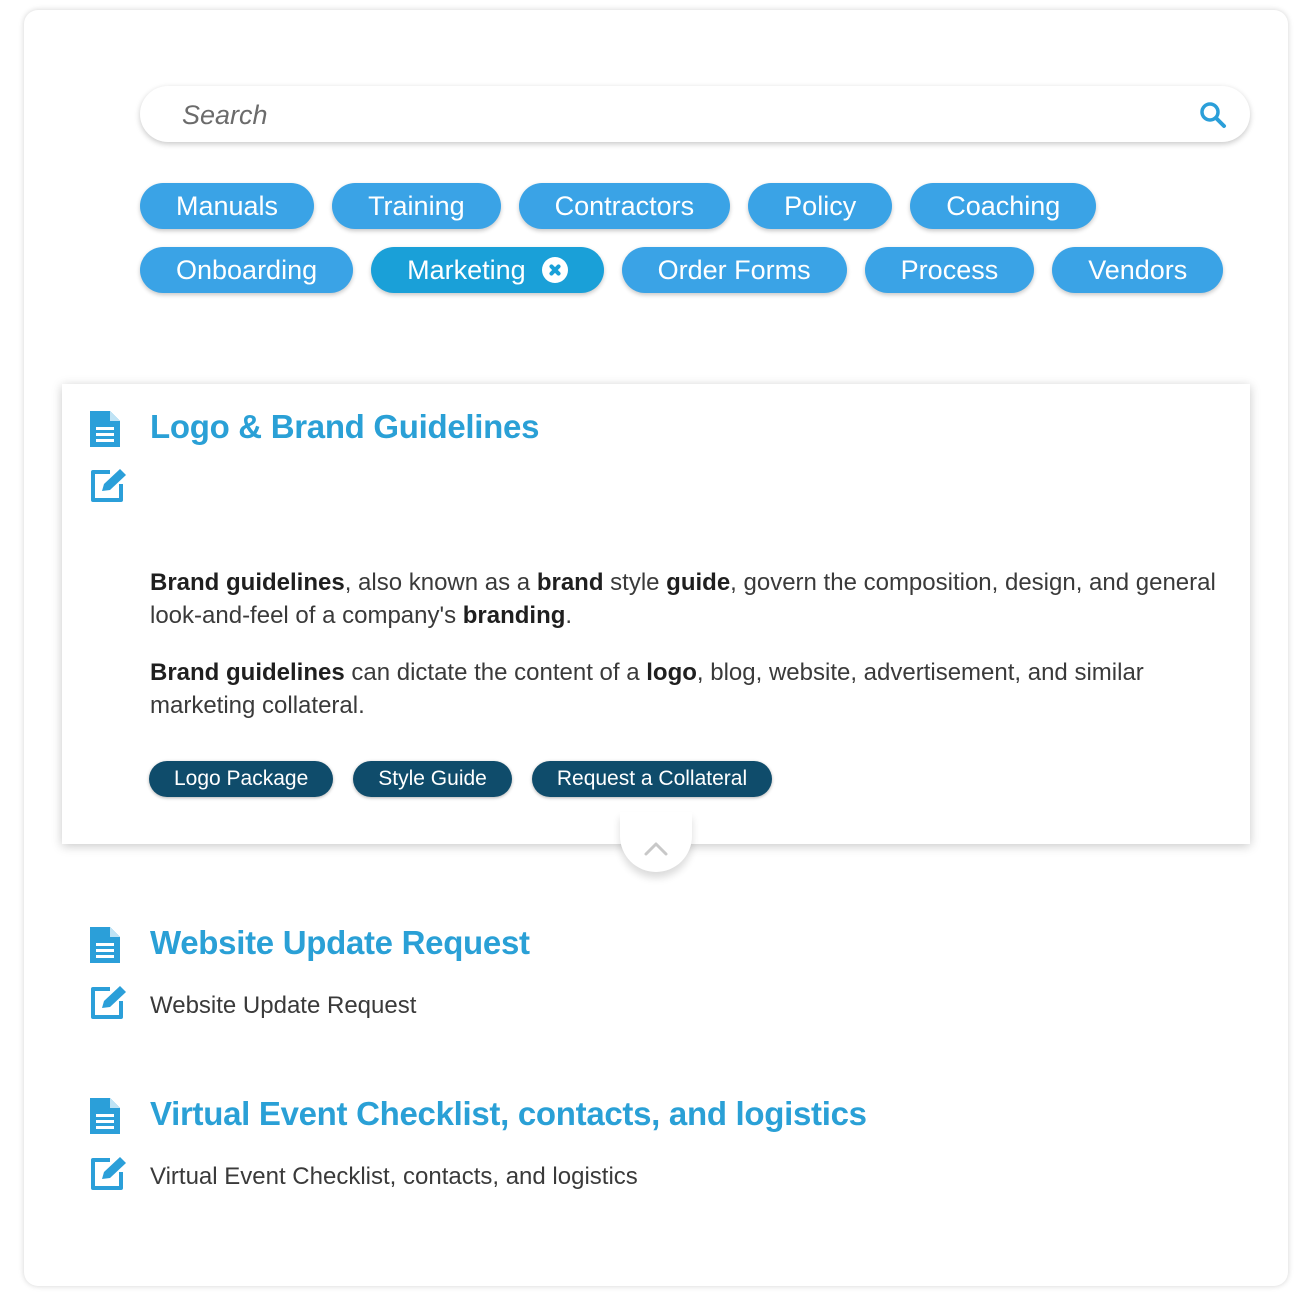 This screenshot has width=1304, height=1297. What do you see at coordinates (344, 427) in the screenshot?
I see `result-title: Logo & Brand Guidelines` at bounding box center [344, 427].